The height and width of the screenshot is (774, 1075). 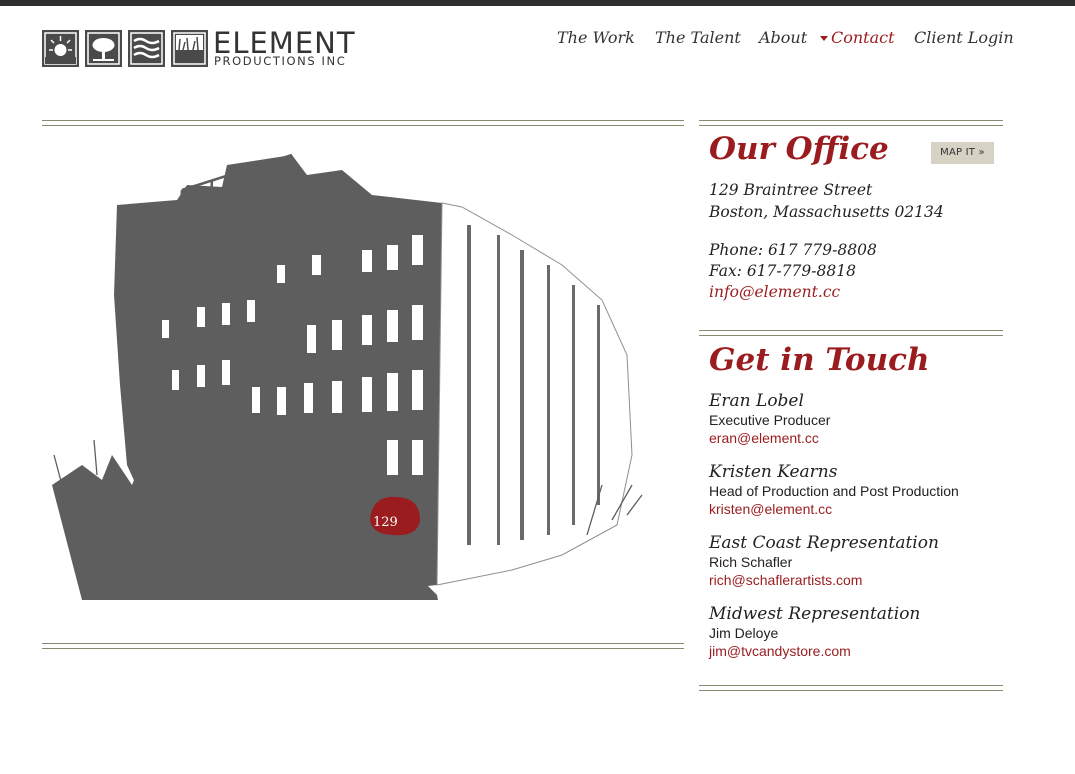 I want to click on nav-client-login: Client Login, so click(x=964, y=37).